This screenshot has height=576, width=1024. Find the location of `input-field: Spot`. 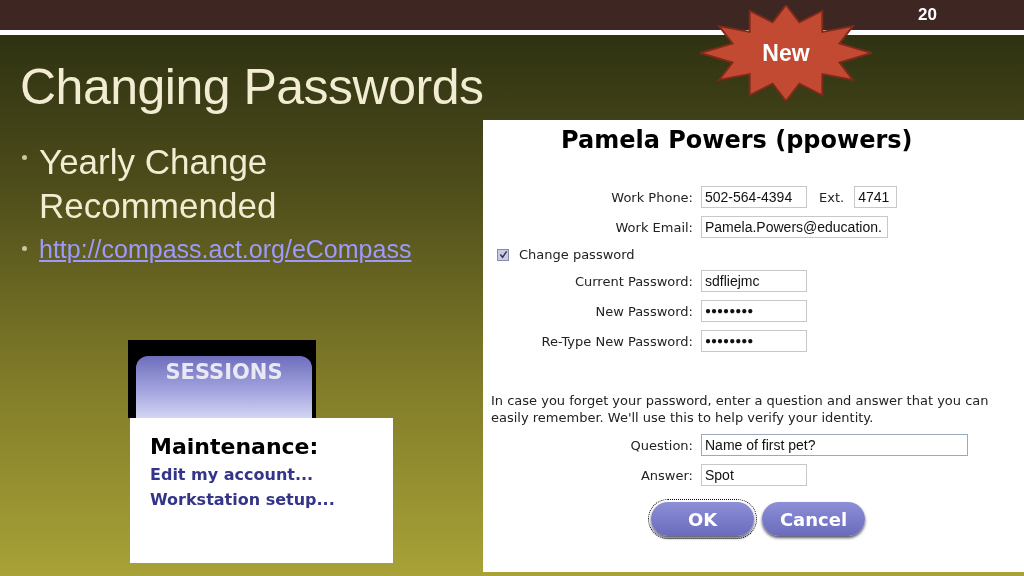

input-field: Spot is located at coordinates (754, 475).